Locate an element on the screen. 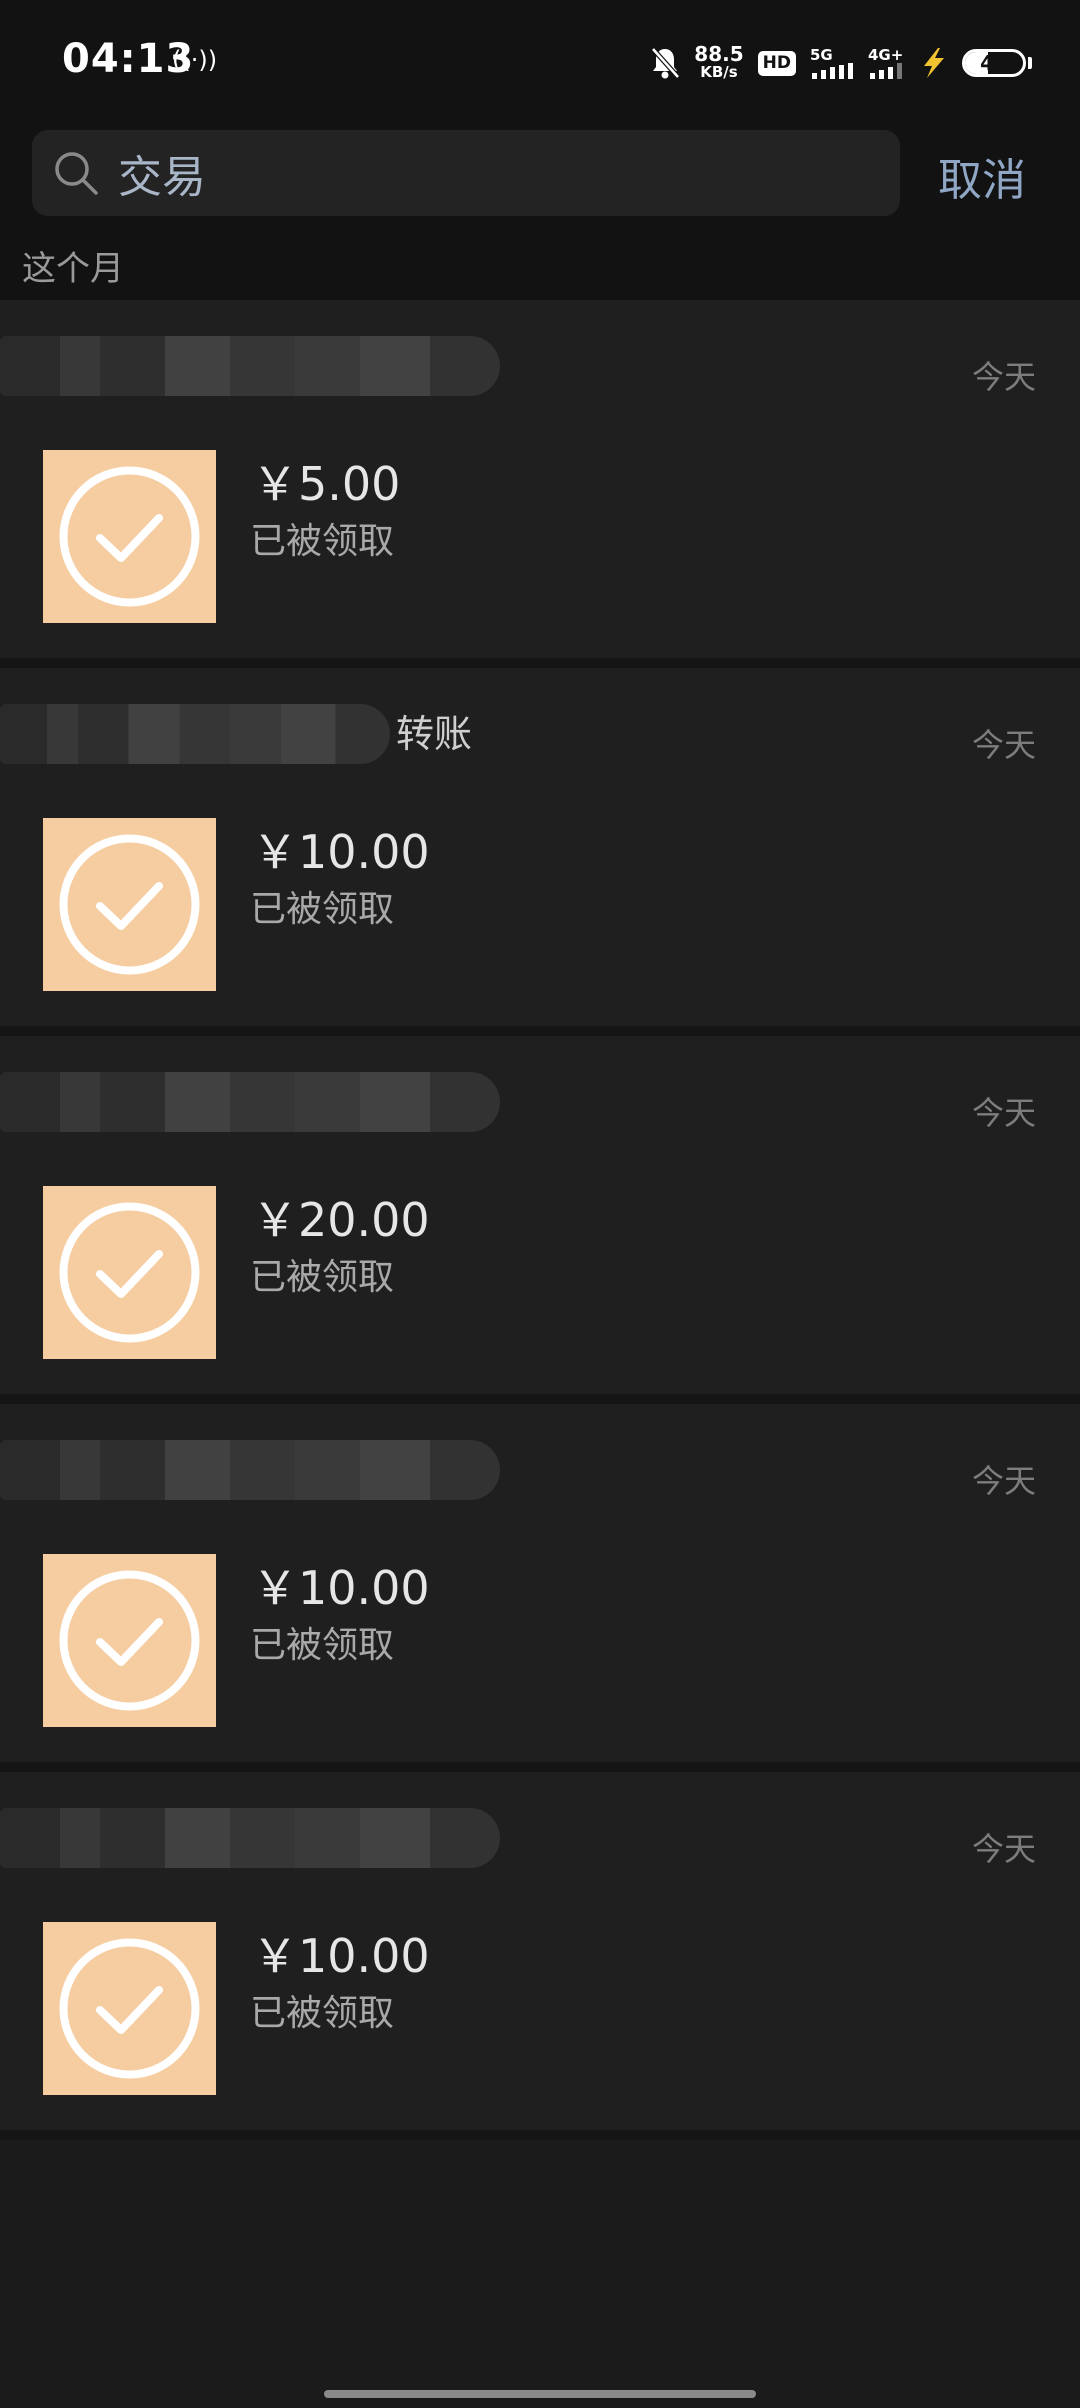  status-icons: 88.5 KB/s HD 5G 4G+ 40 is located at coordinates (841, 63).